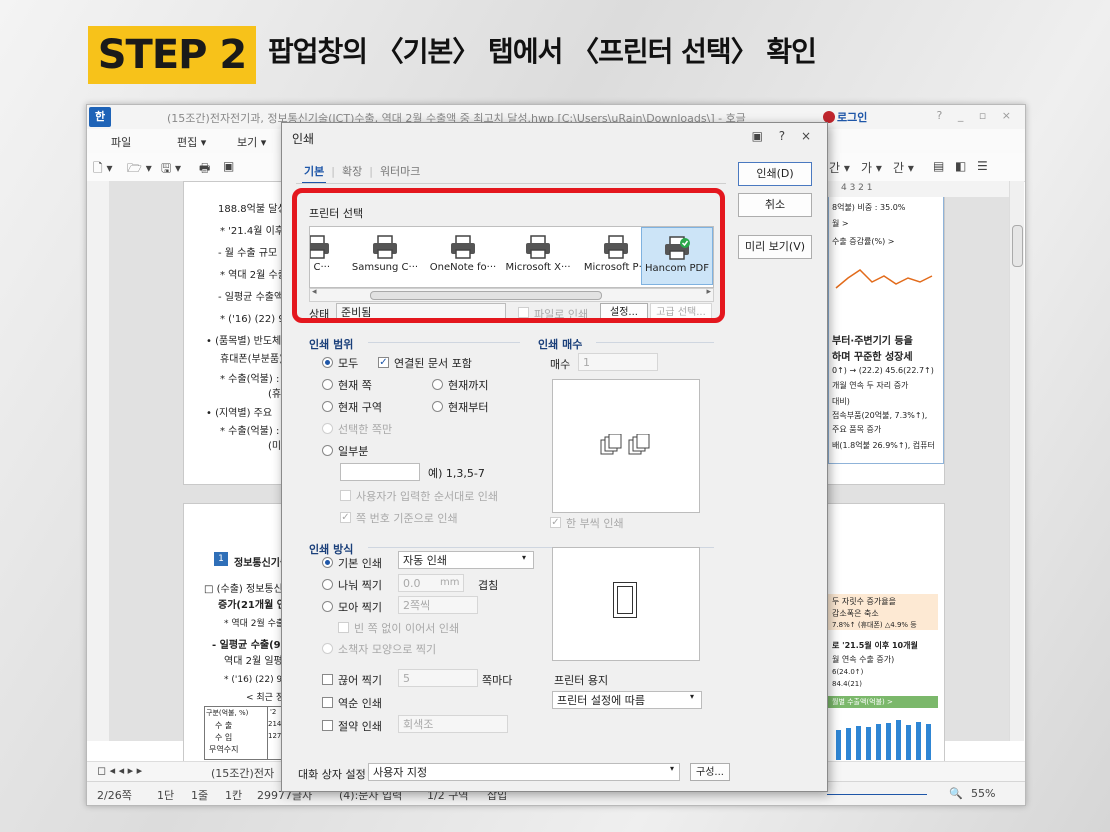 The image size is (1110, 832). What do you see at coordinates (228, 166) in the screenshot?
I see `preview-icon: ▣` at bounding box center [228, 166].